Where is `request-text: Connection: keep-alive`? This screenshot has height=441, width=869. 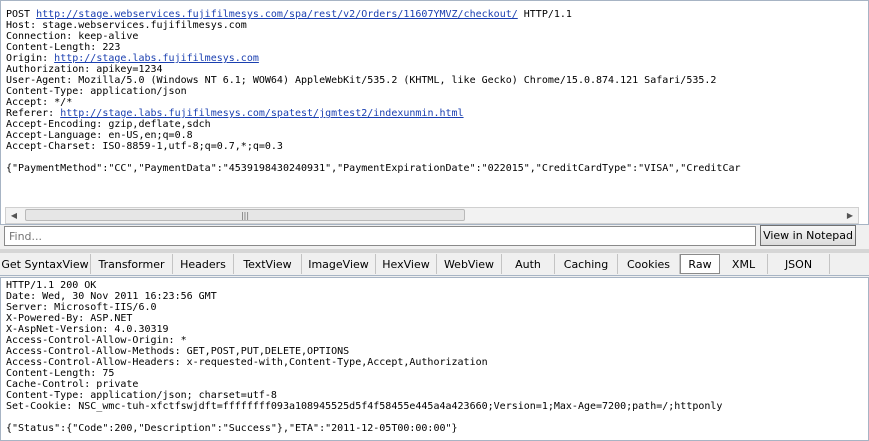
request-text: Connection: keep-alive is located at coordinates (72, 36).